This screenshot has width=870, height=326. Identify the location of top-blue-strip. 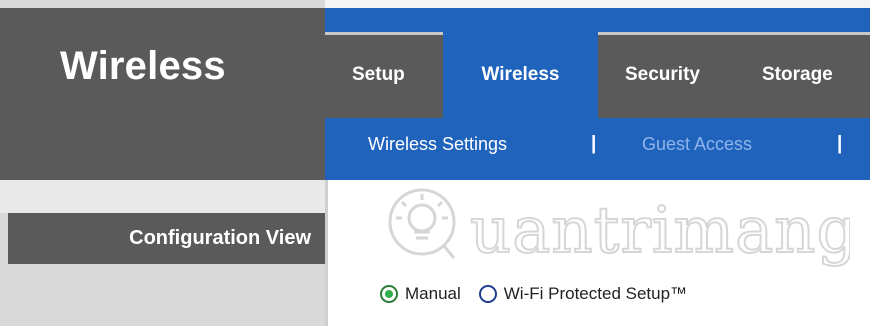
(597, 20).